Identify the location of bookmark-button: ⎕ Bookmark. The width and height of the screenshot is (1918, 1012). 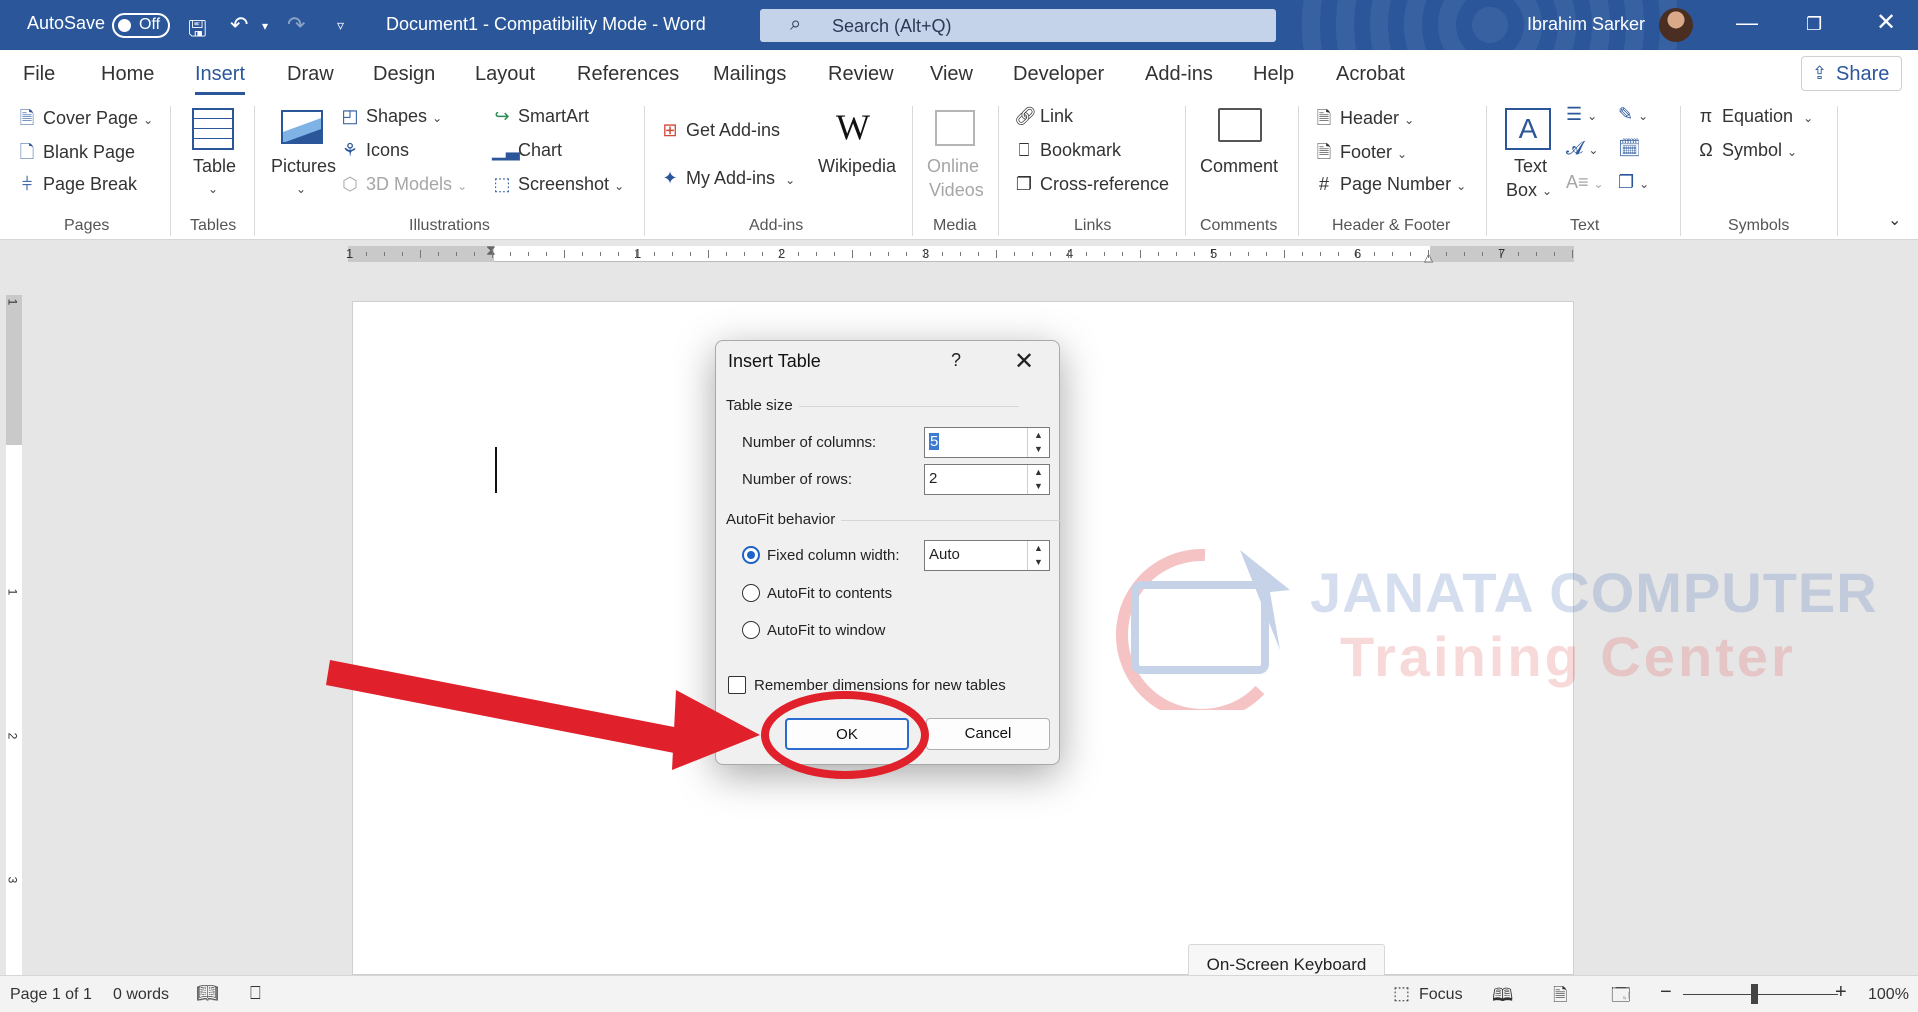
(1067, 150).